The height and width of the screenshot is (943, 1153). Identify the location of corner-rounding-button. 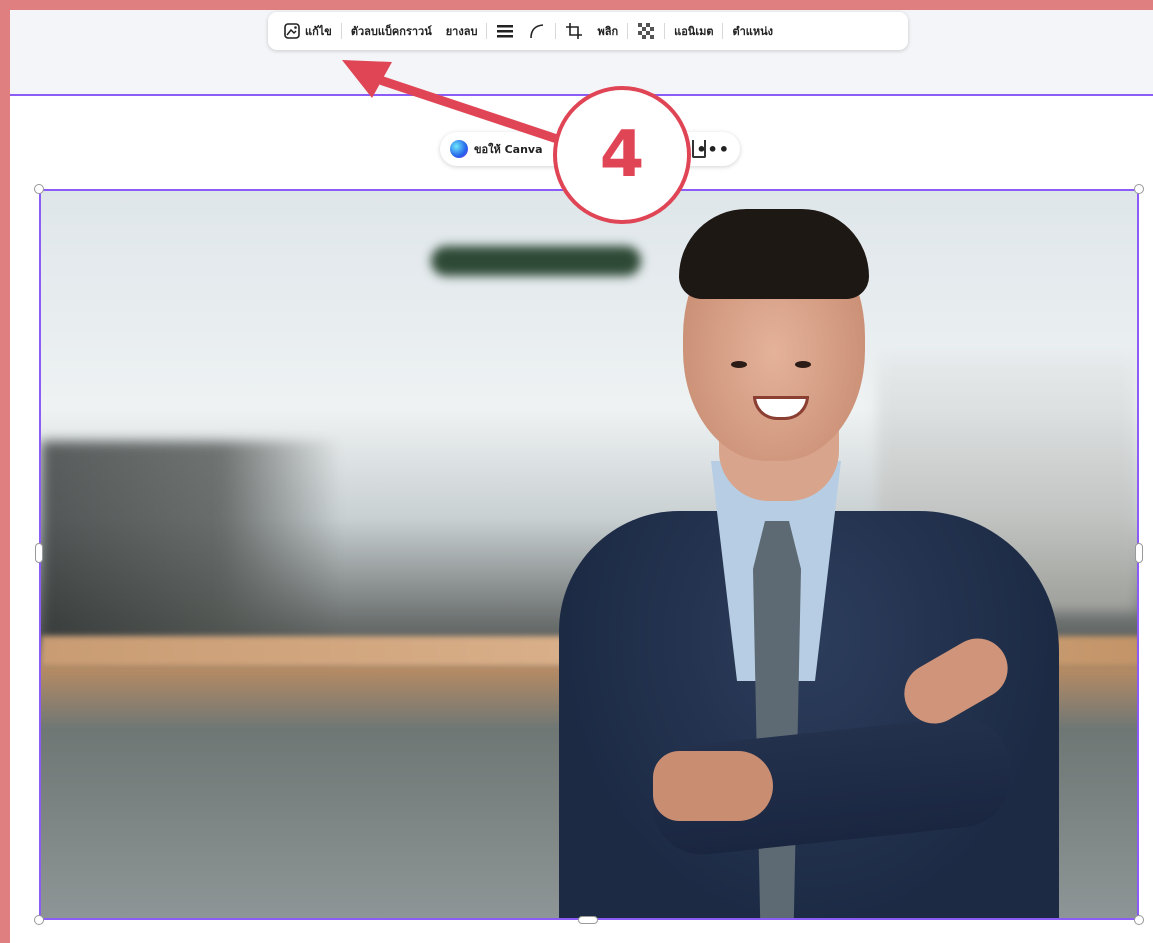
(537, 31).